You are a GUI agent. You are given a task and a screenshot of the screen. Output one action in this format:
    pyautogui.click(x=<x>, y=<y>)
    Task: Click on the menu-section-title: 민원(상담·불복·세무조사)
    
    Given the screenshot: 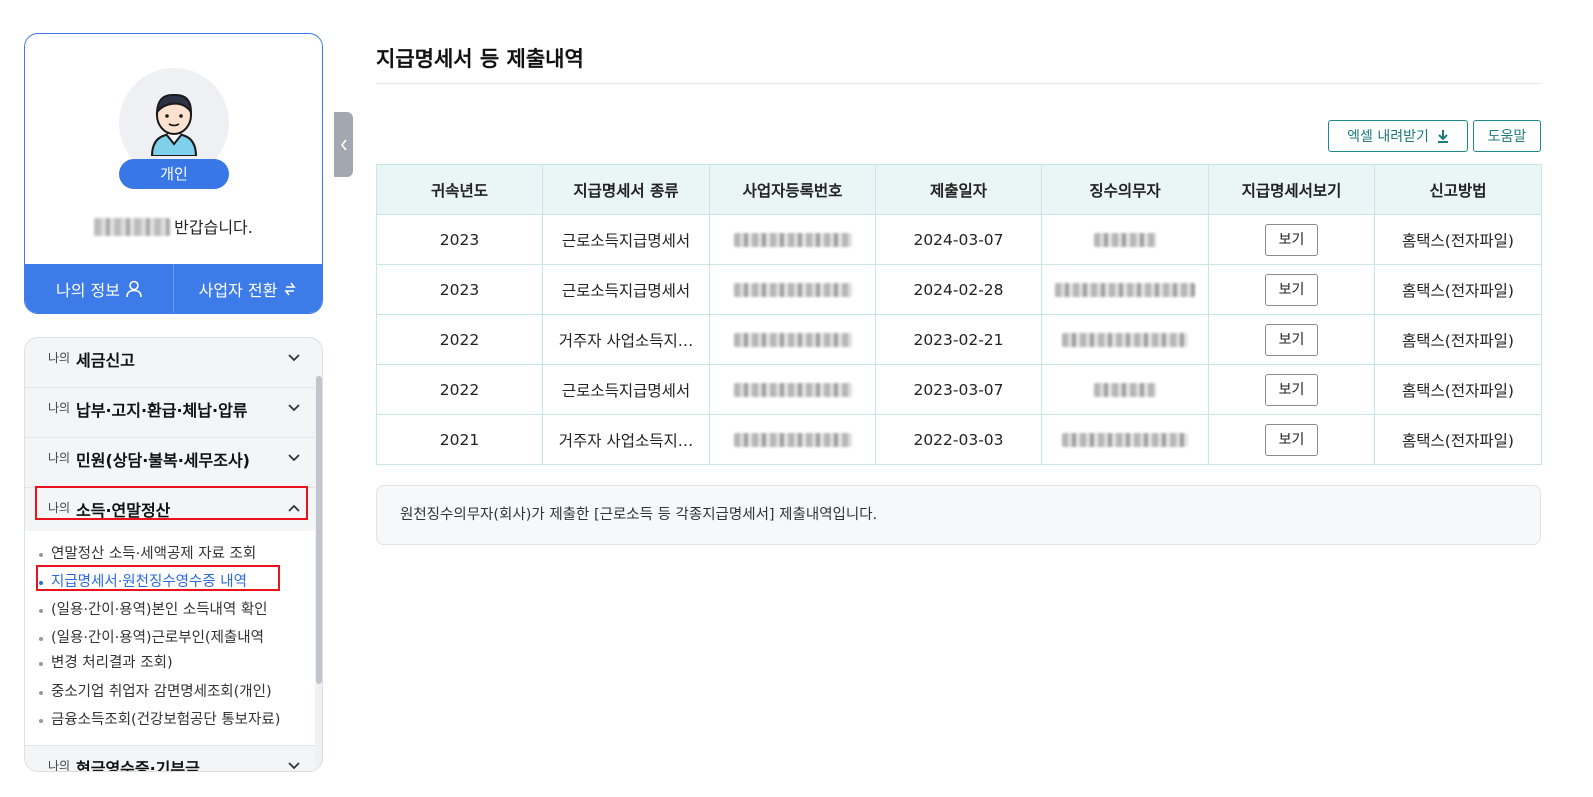 What is the action you would take?
    pyautogui.click(x=163, y=460)
    